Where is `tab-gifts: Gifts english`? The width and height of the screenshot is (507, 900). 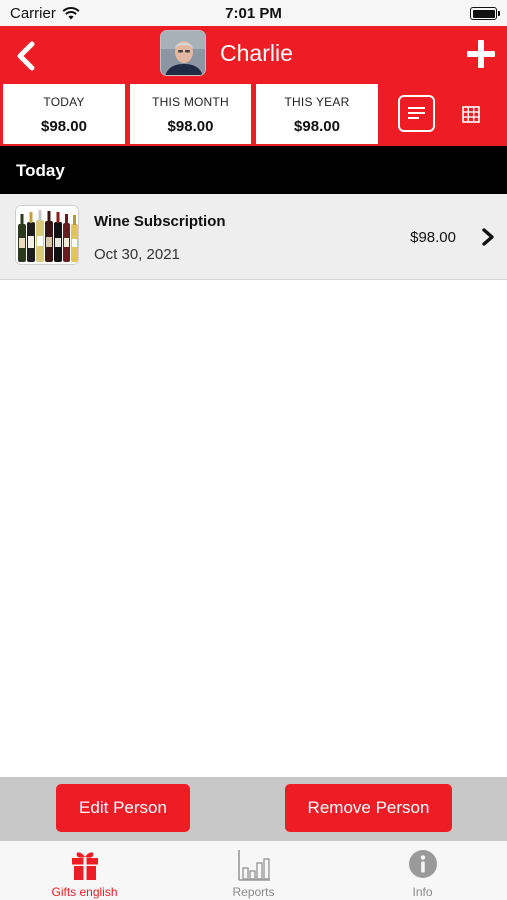
tab-gifts: Gifts english is located at coordinates (84, 870).